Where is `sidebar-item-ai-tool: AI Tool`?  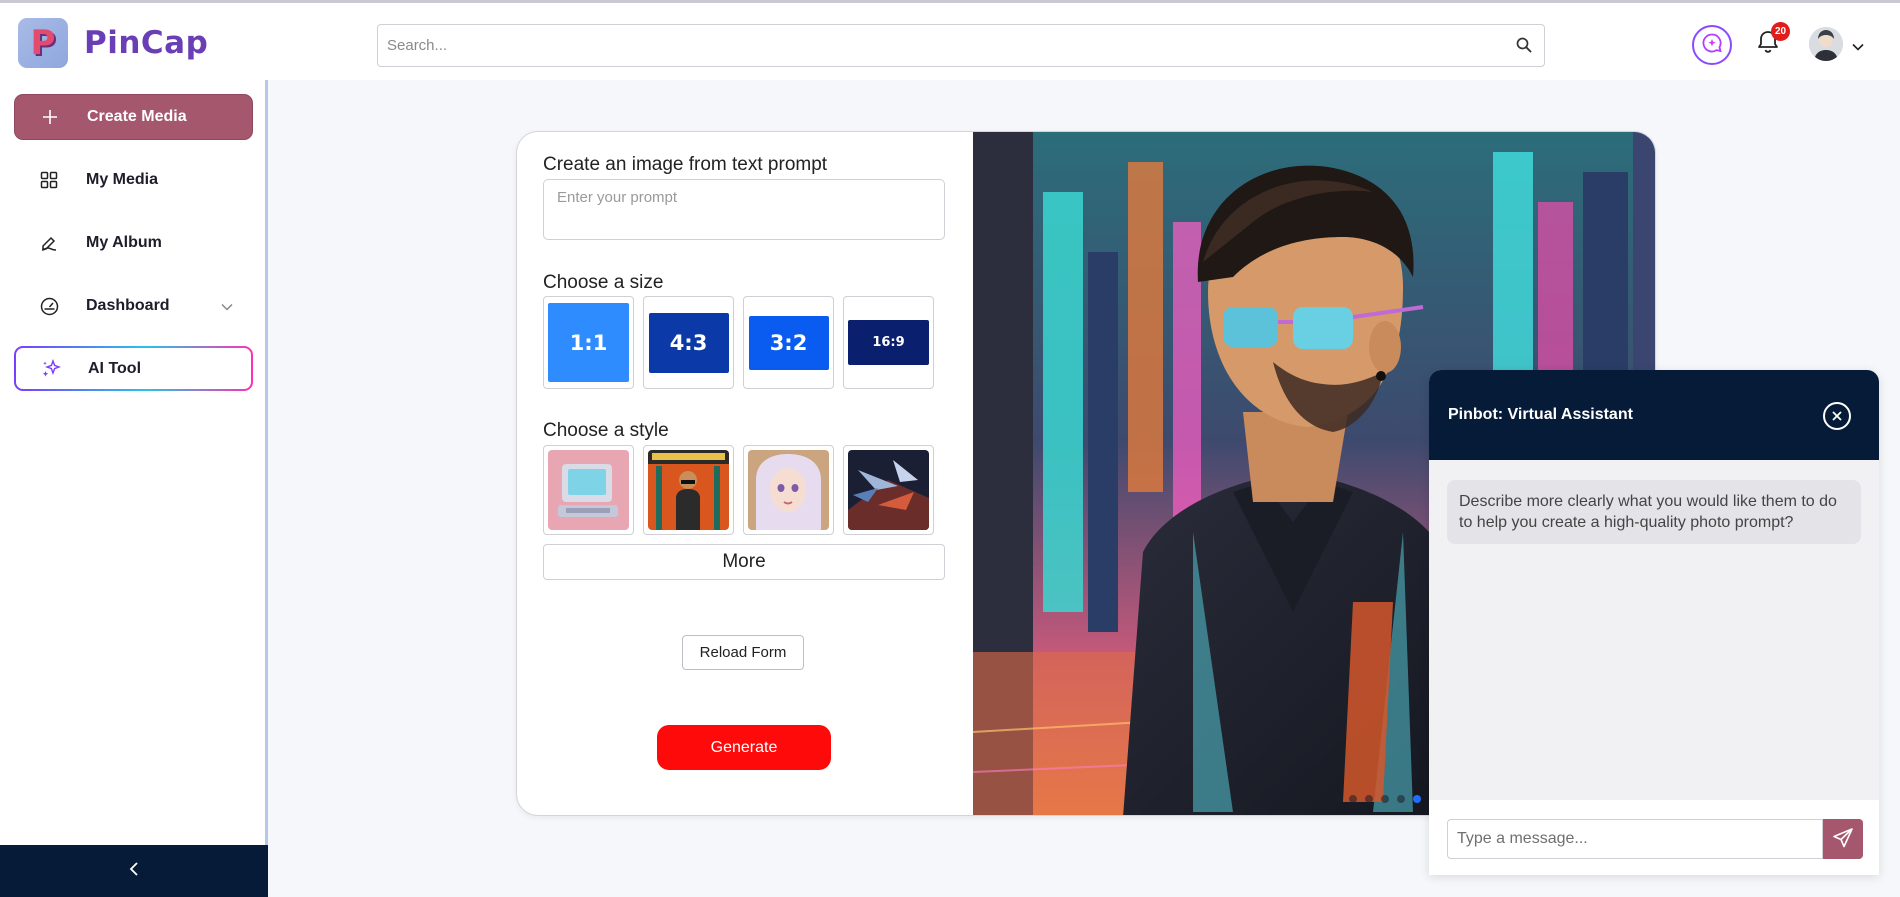
sidebar-item-ai-tool: AI Tool is located at coordinates (133, 368).